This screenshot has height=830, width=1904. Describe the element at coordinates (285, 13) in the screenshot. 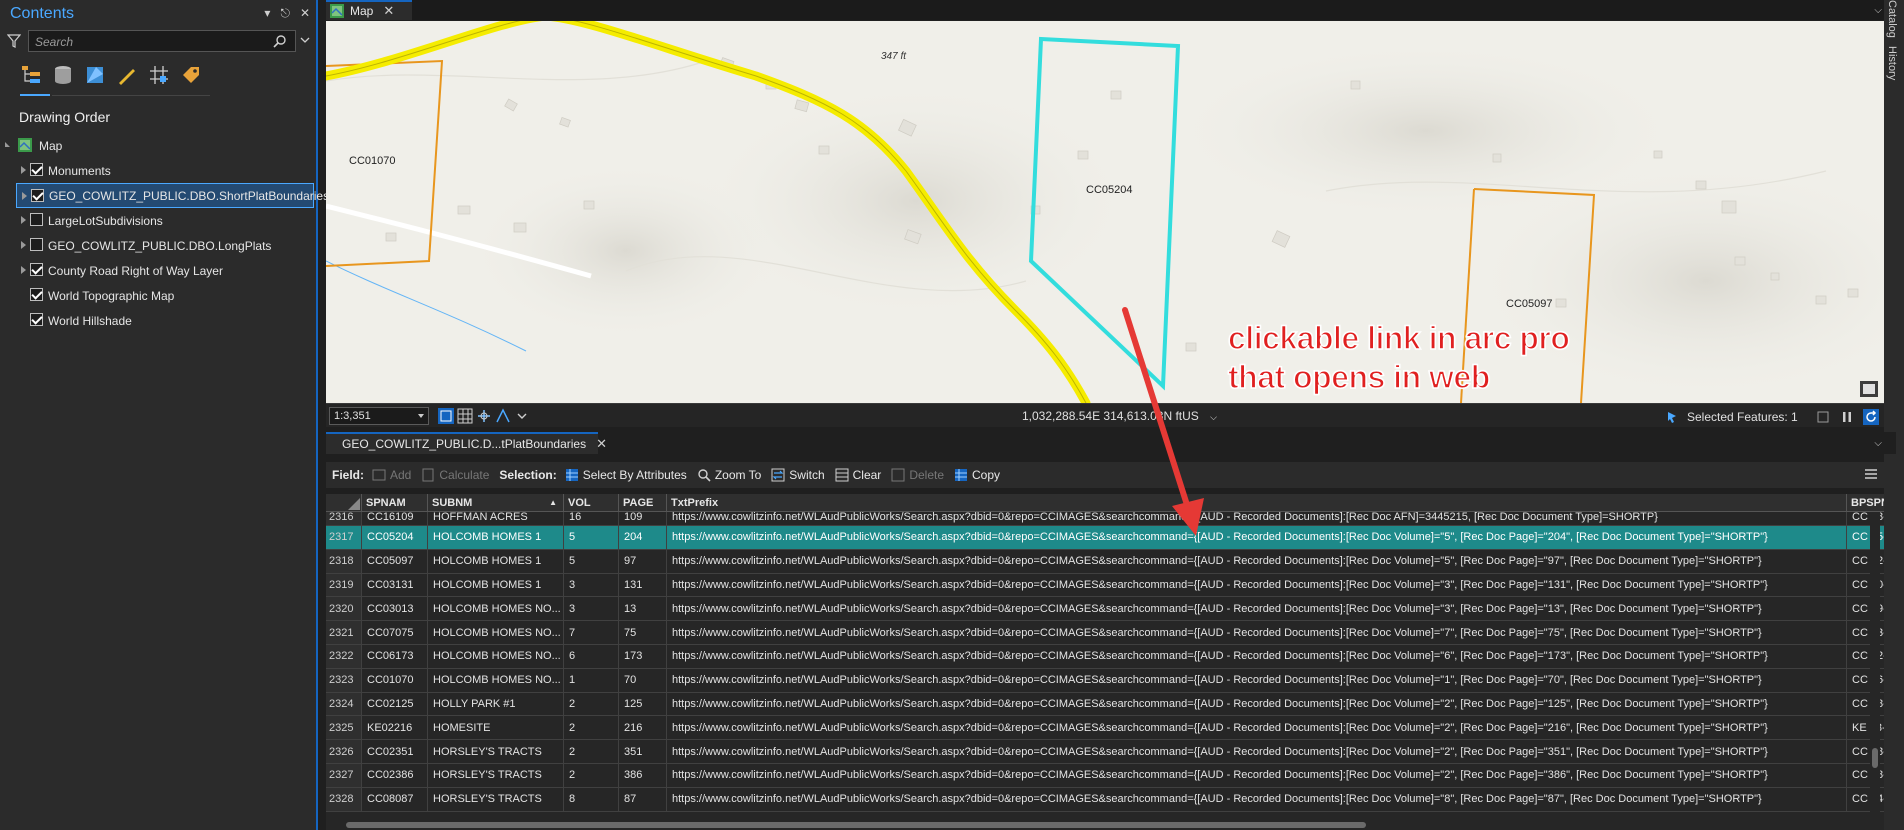

I see `pin-icon: ⎋` at that location.